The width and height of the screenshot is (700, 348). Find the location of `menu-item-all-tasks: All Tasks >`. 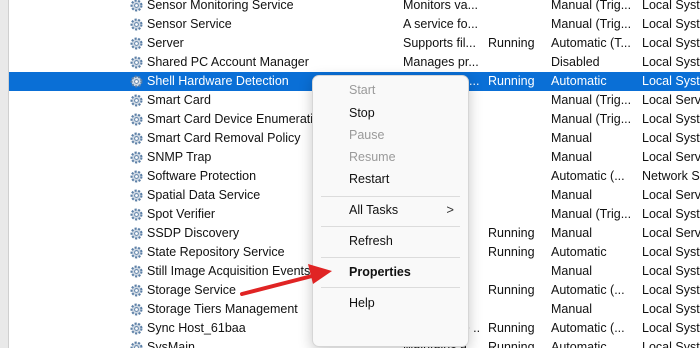

menu-item-all-tasks: All Tasks > is located at coordinates (390, 210).